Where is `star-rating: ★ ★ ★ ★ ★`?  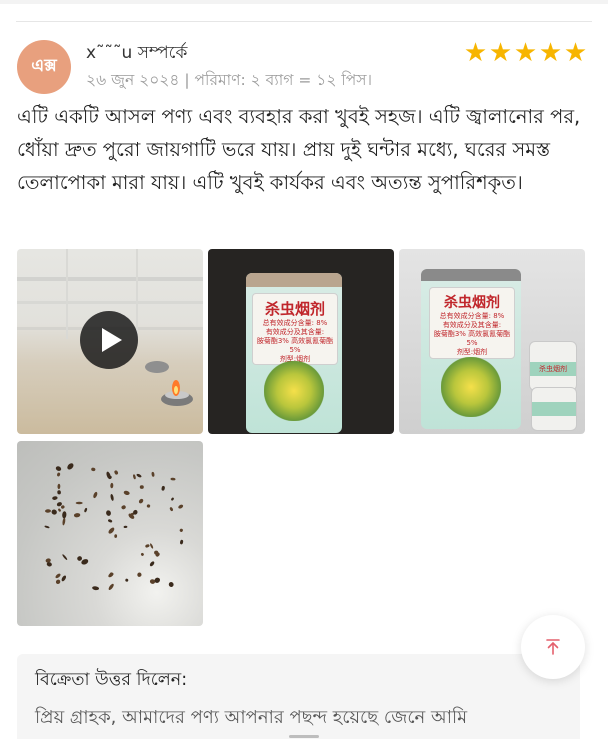
star-rating: ★ ★ ★ ★ ★ is located at coordinates (525, 53).